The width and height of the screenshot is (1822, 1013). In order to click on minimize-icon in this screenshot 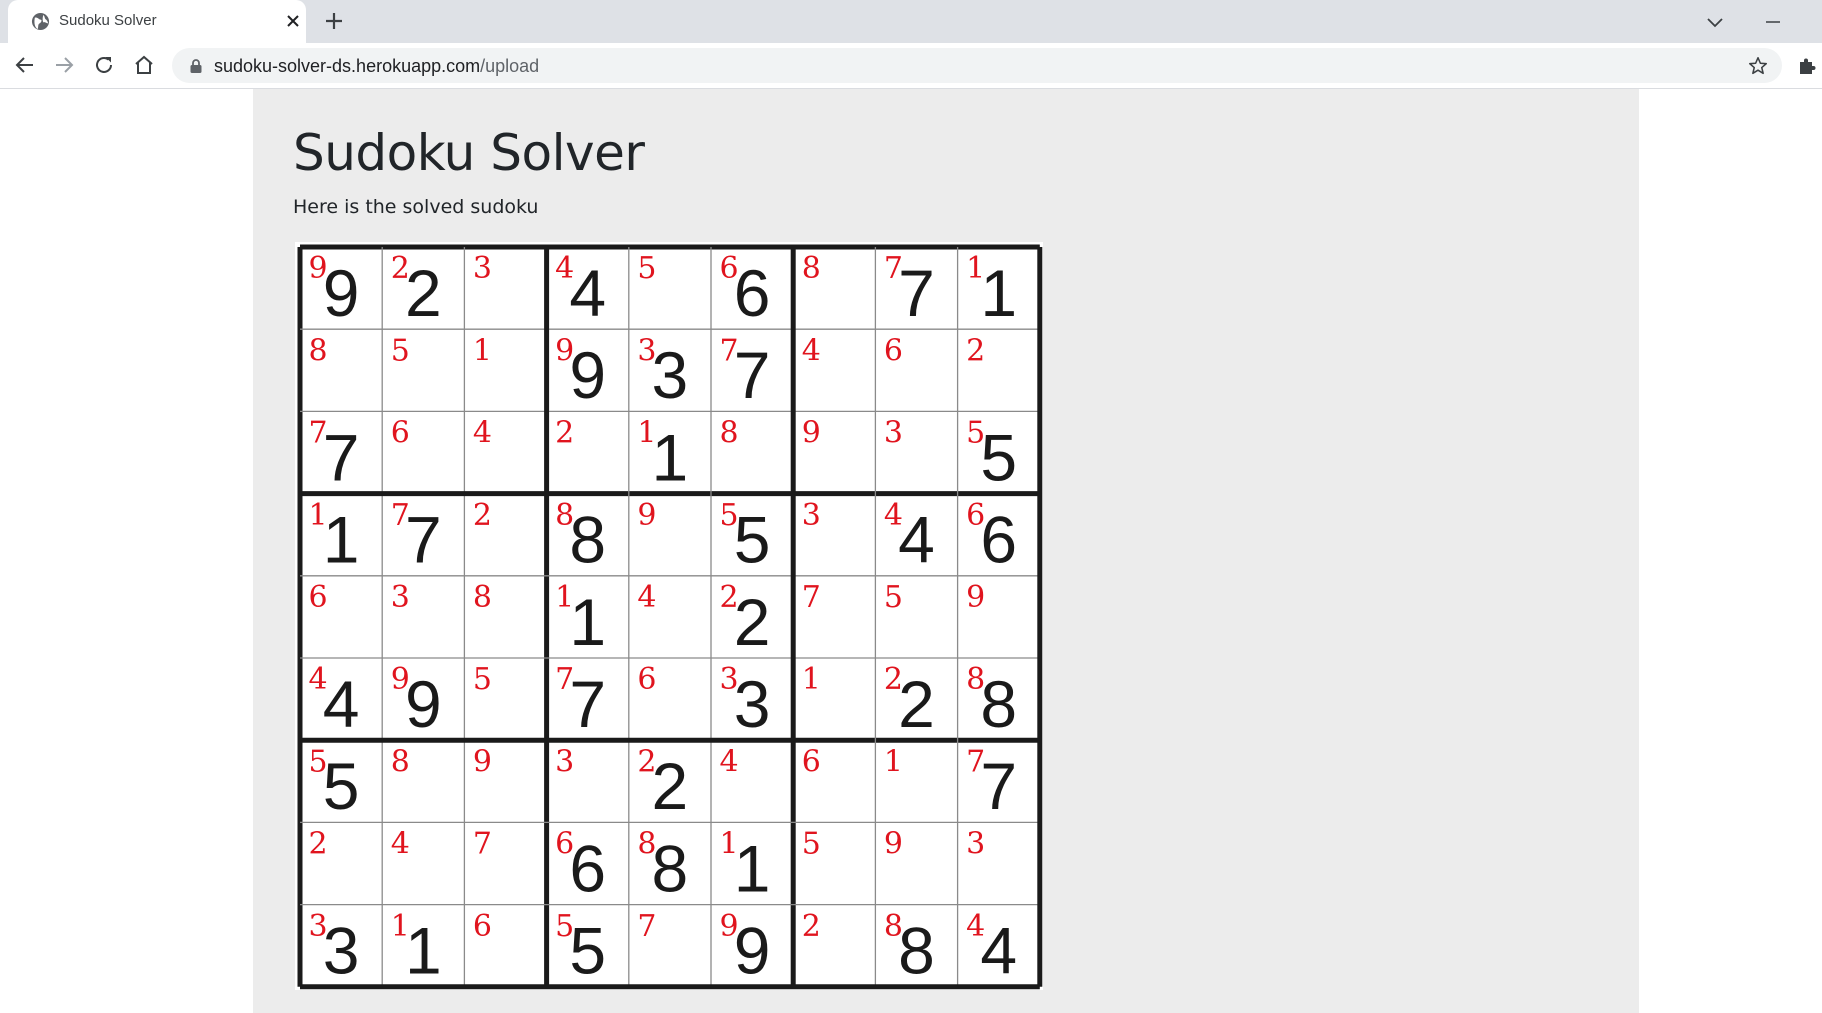, I will do `click(1773, 22)`.